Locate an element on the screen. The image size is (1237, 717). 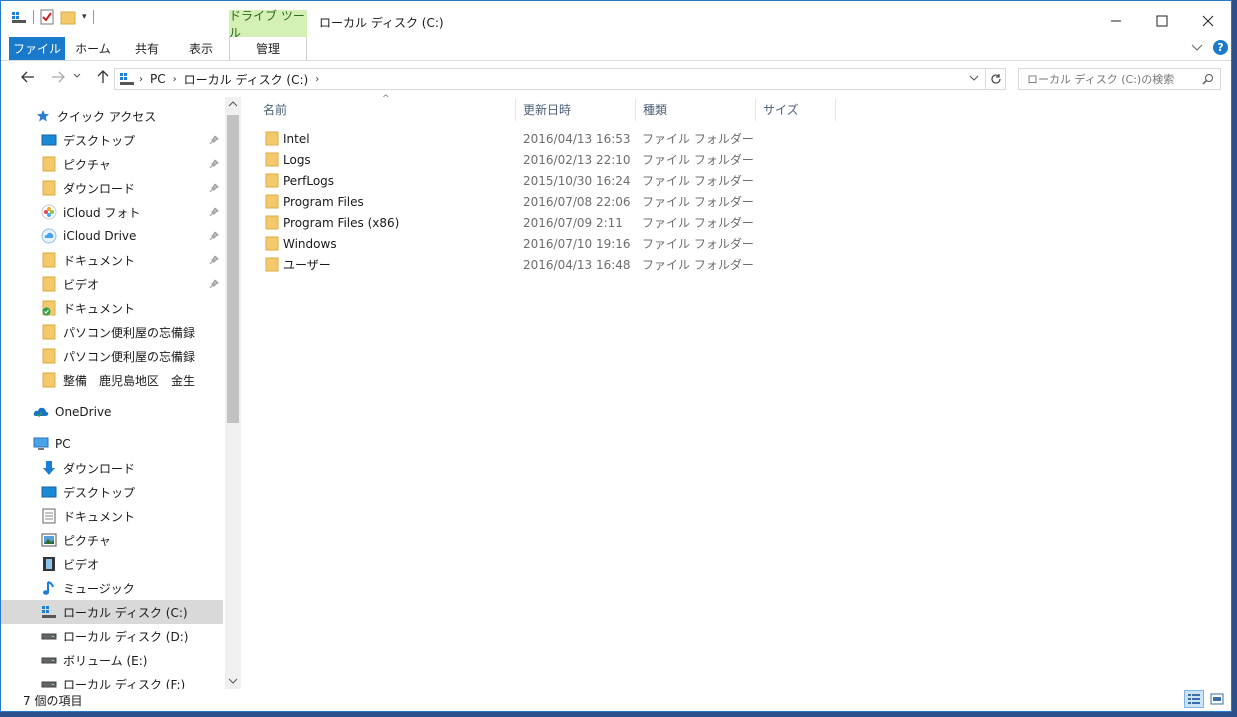
tab-share: 共有 is located at coordinates (147, 48).